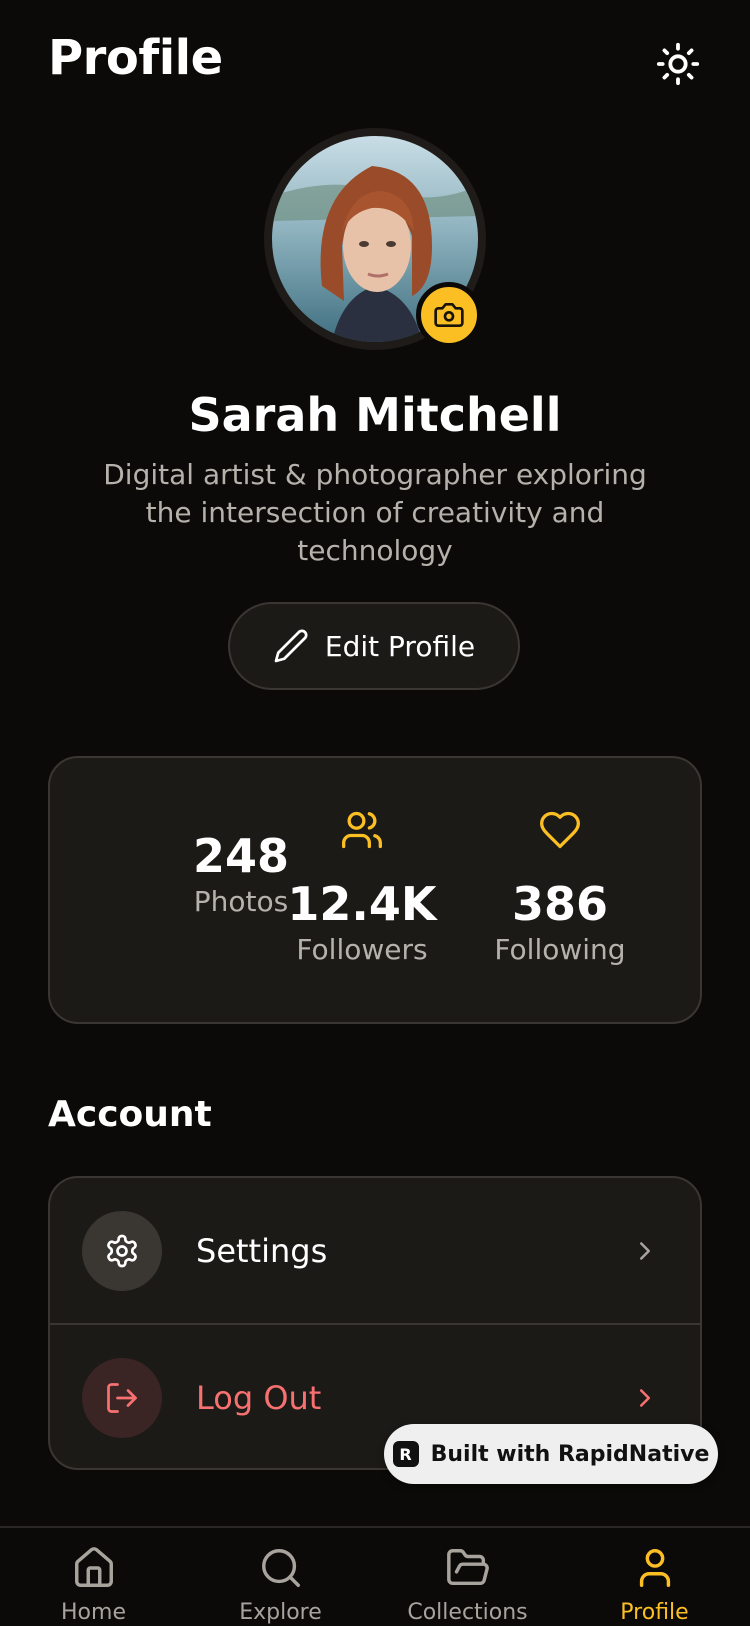 The width and height of the screenshot is (750, 1626). Describe the element at coordinates (375, 415) in the screenshot. I see `profile-name: Sarah Mitchell` at that location.